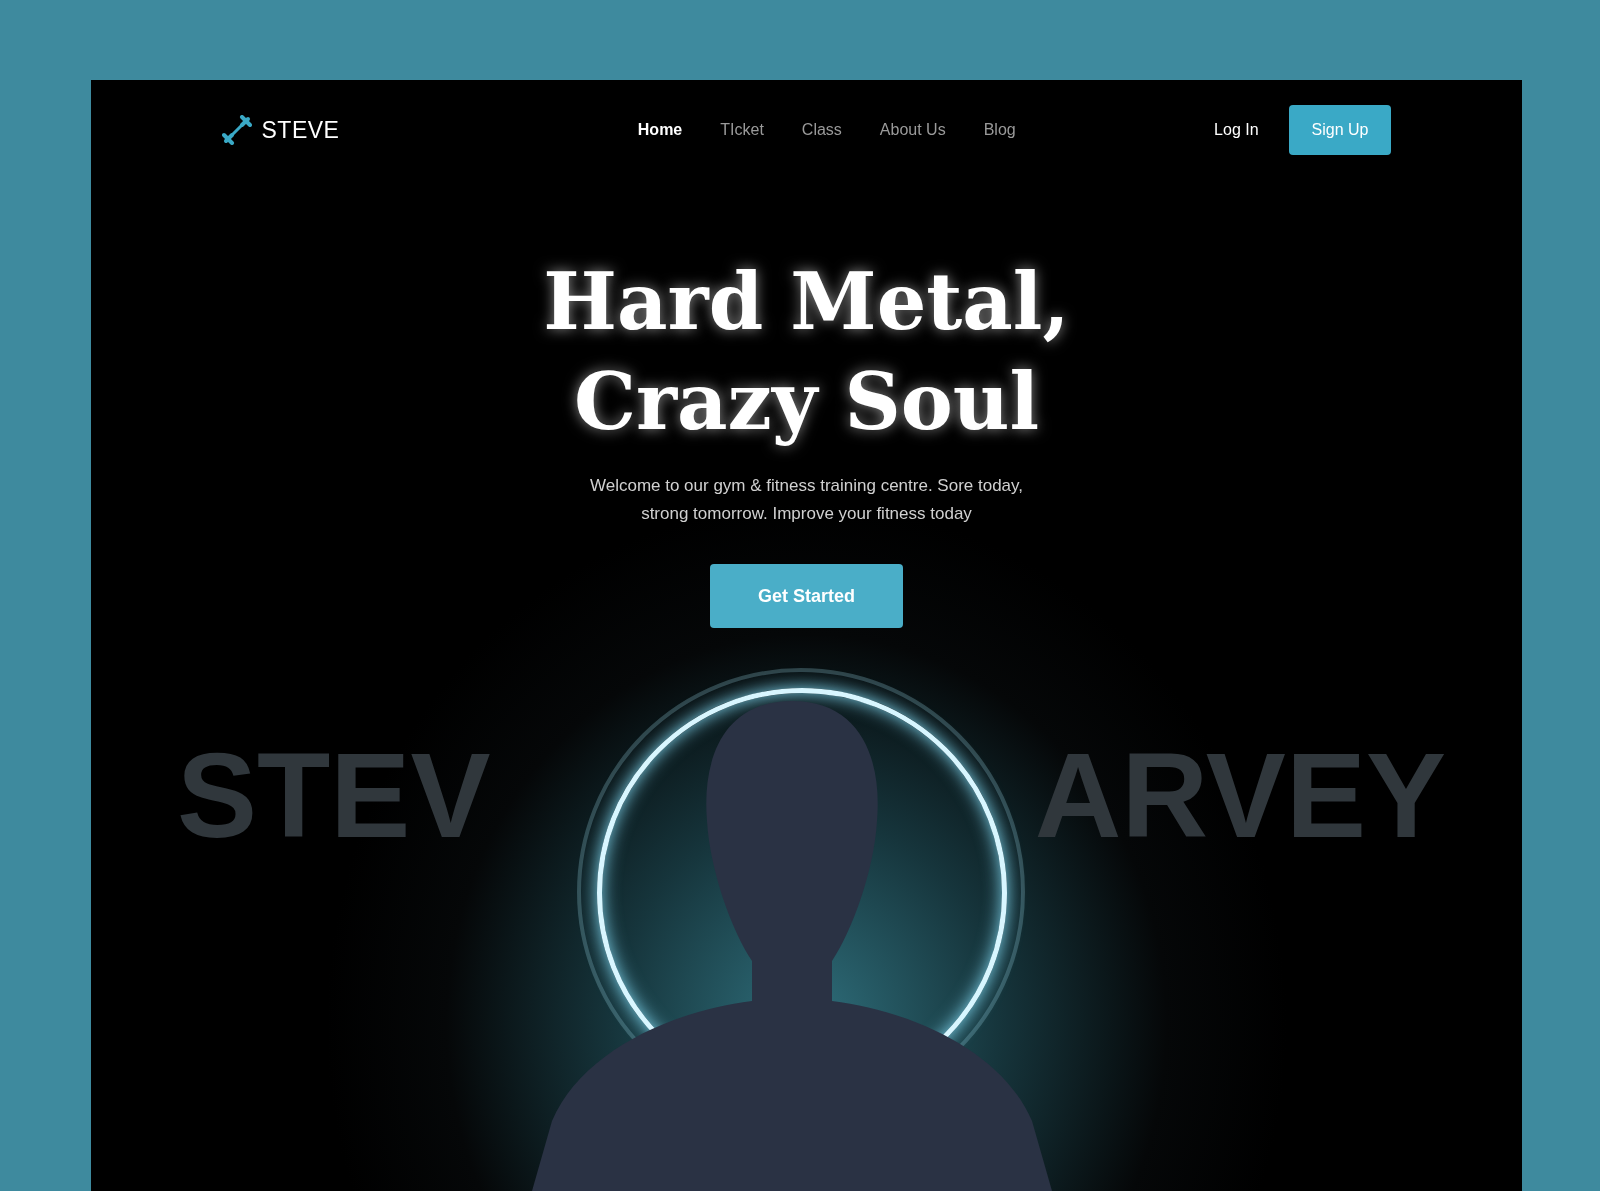  Describe the element at coordinates (236, 130) in the screenshot. I see `dumbbell-icon` at that location.